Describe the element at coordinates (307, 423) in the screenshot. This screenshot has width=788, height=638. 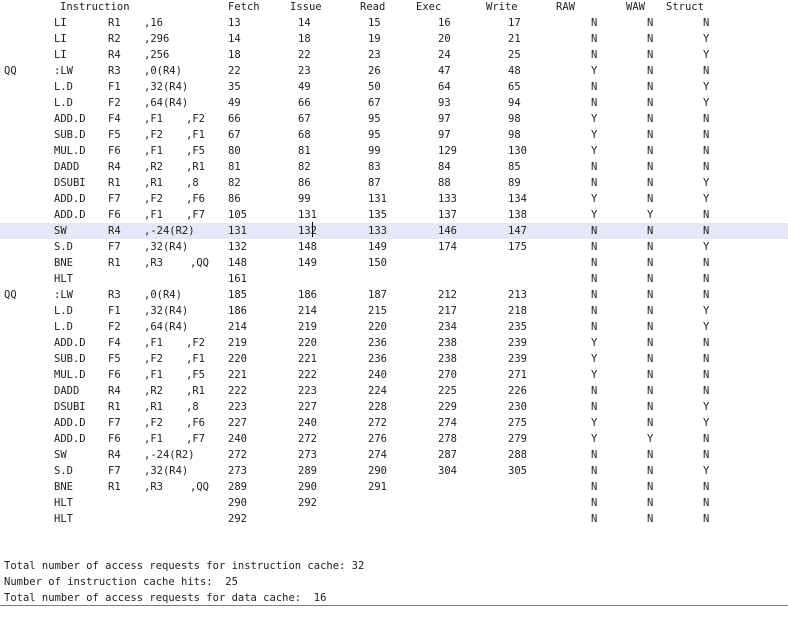
I see `issue-cell: 240` at that location.